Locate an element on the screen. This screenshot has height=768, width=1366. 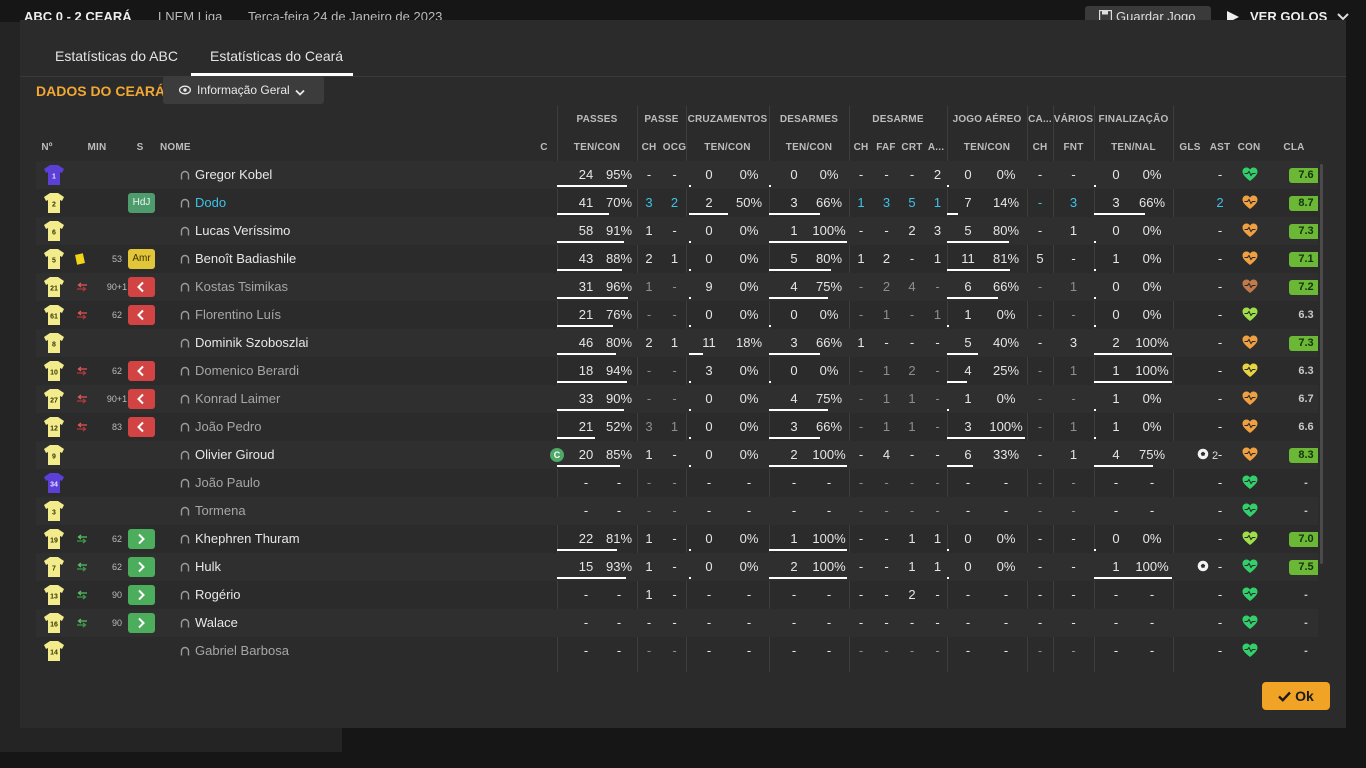
column-header: OCG is located at coordinates (674, 147).